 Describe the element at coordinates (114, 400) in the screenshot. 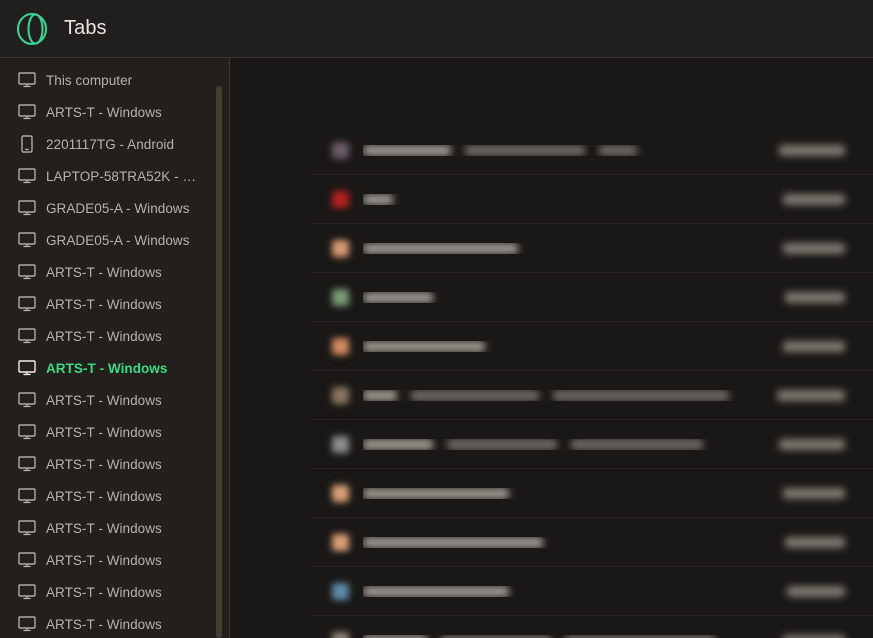

I see `sidebar-item-desktop-10: ARTS-T - Windows` at that location.